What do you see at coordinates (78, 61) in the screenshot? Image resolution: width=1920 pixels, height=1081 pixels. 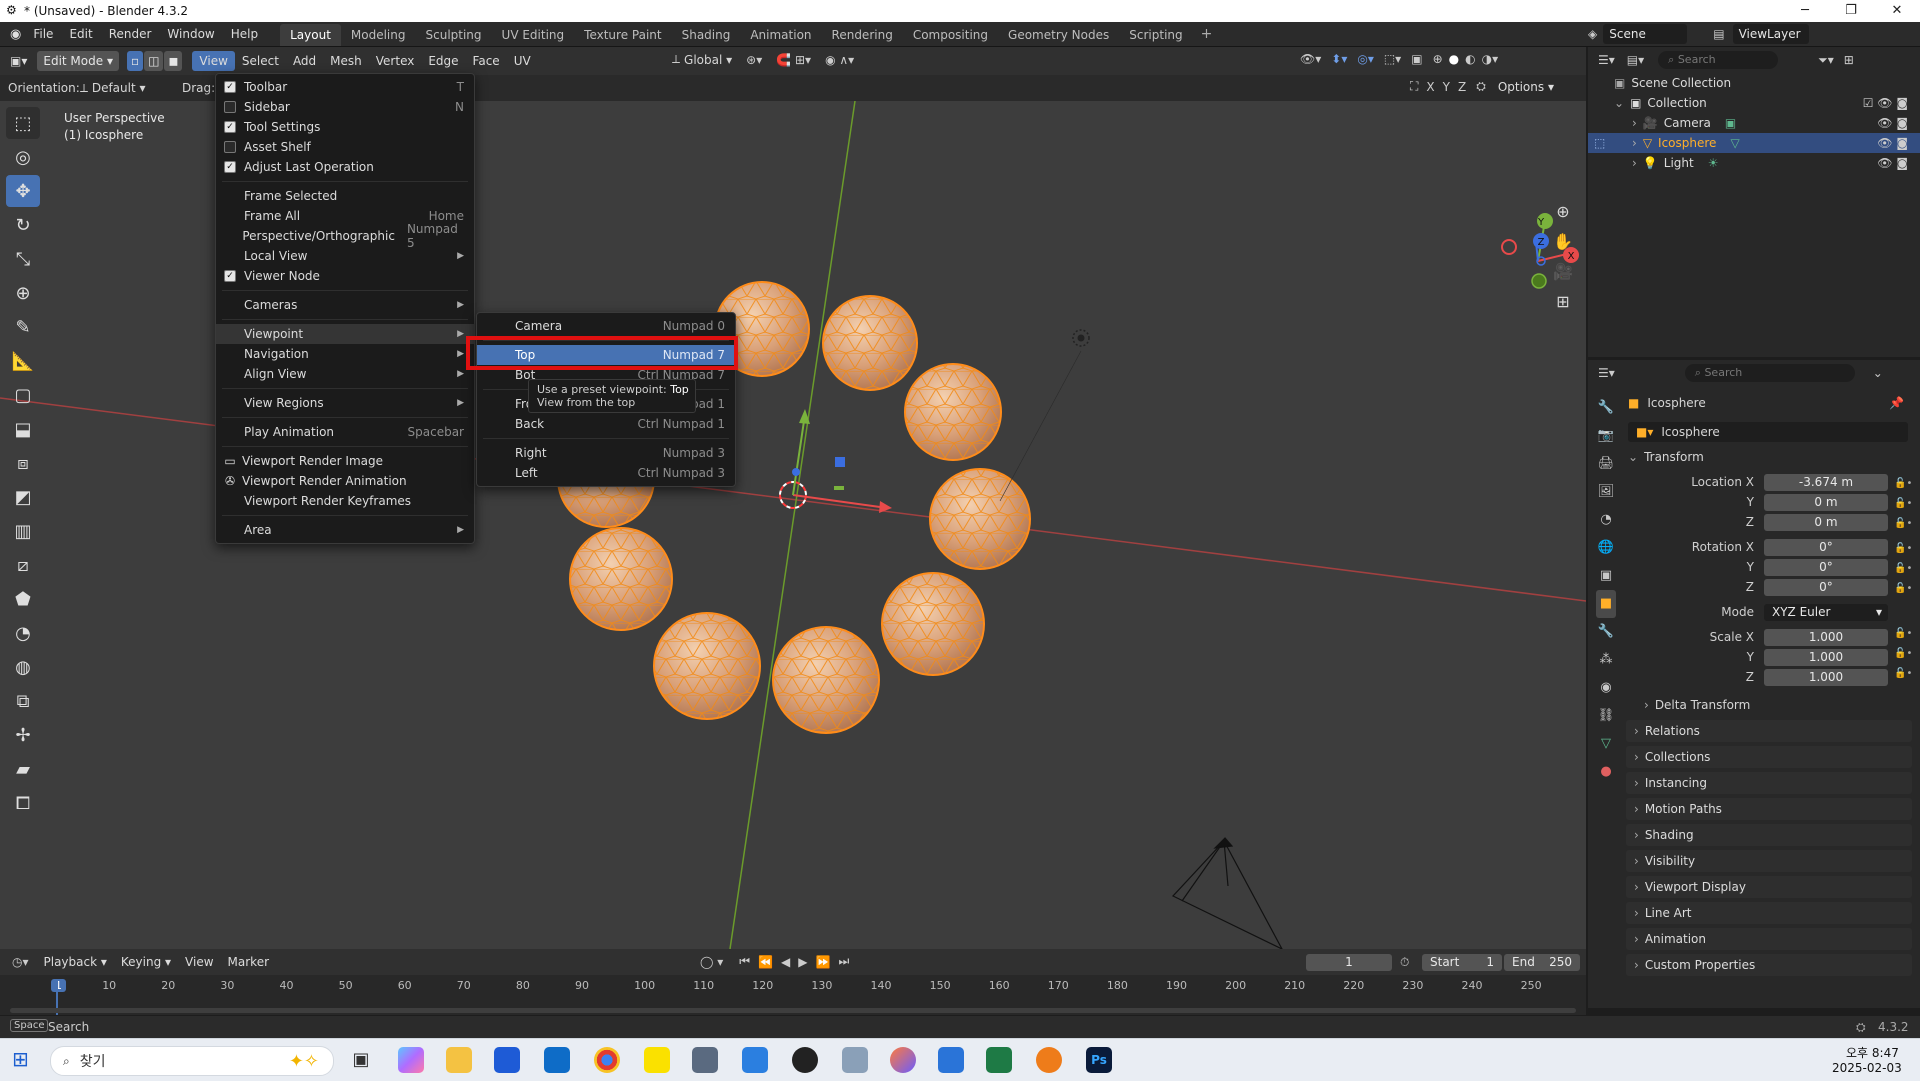 I see `mode-selector: Edit Mode ▾` at bounding box center [78, 61].